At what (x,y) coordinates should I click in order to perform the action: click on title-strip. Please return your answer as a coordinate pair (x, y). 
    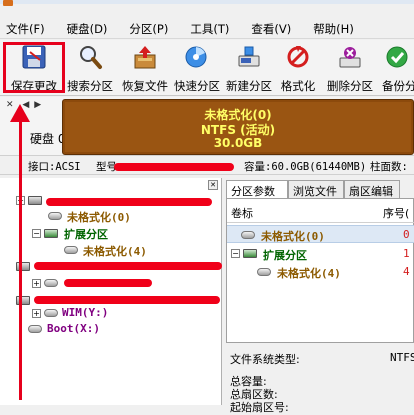
    Looking at the image, I should click on (207, 2).